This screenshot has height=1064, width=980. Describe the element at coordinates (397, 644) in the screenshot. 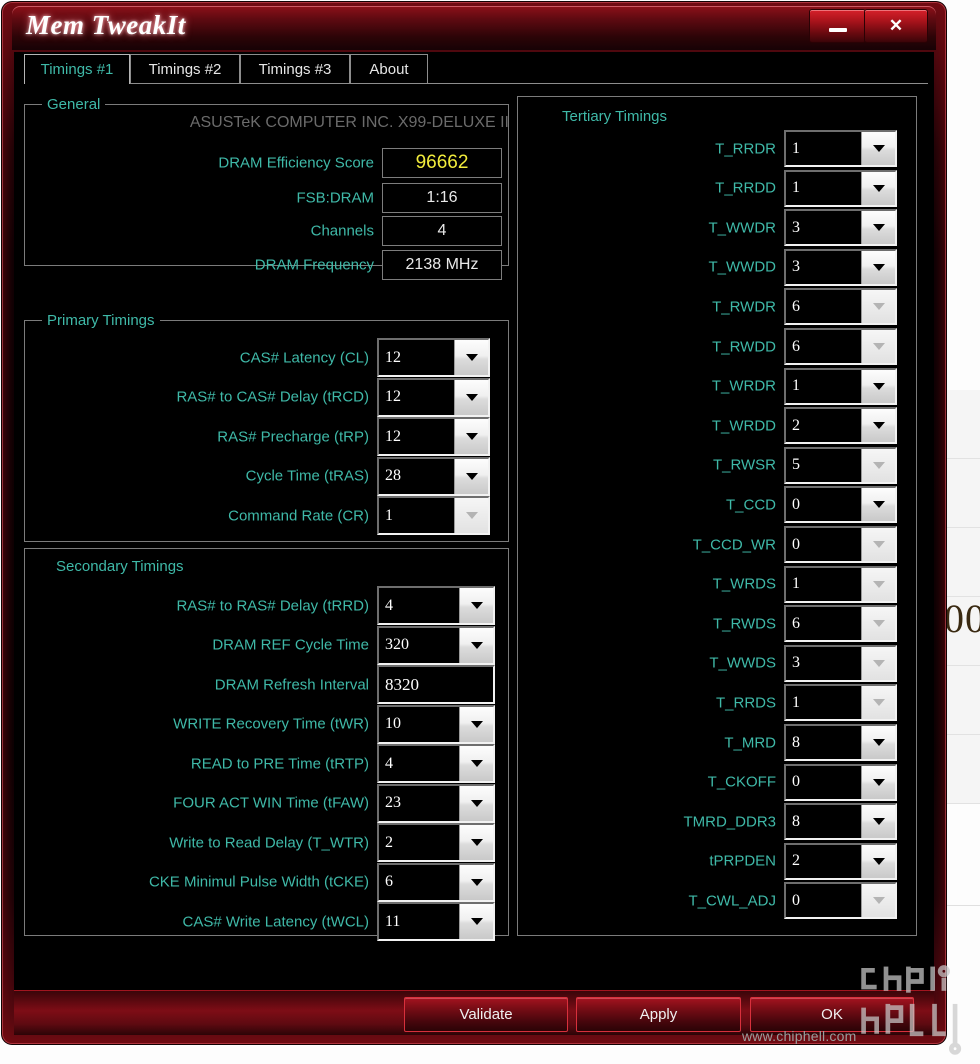

I see `combobox-value: 320` at that location.